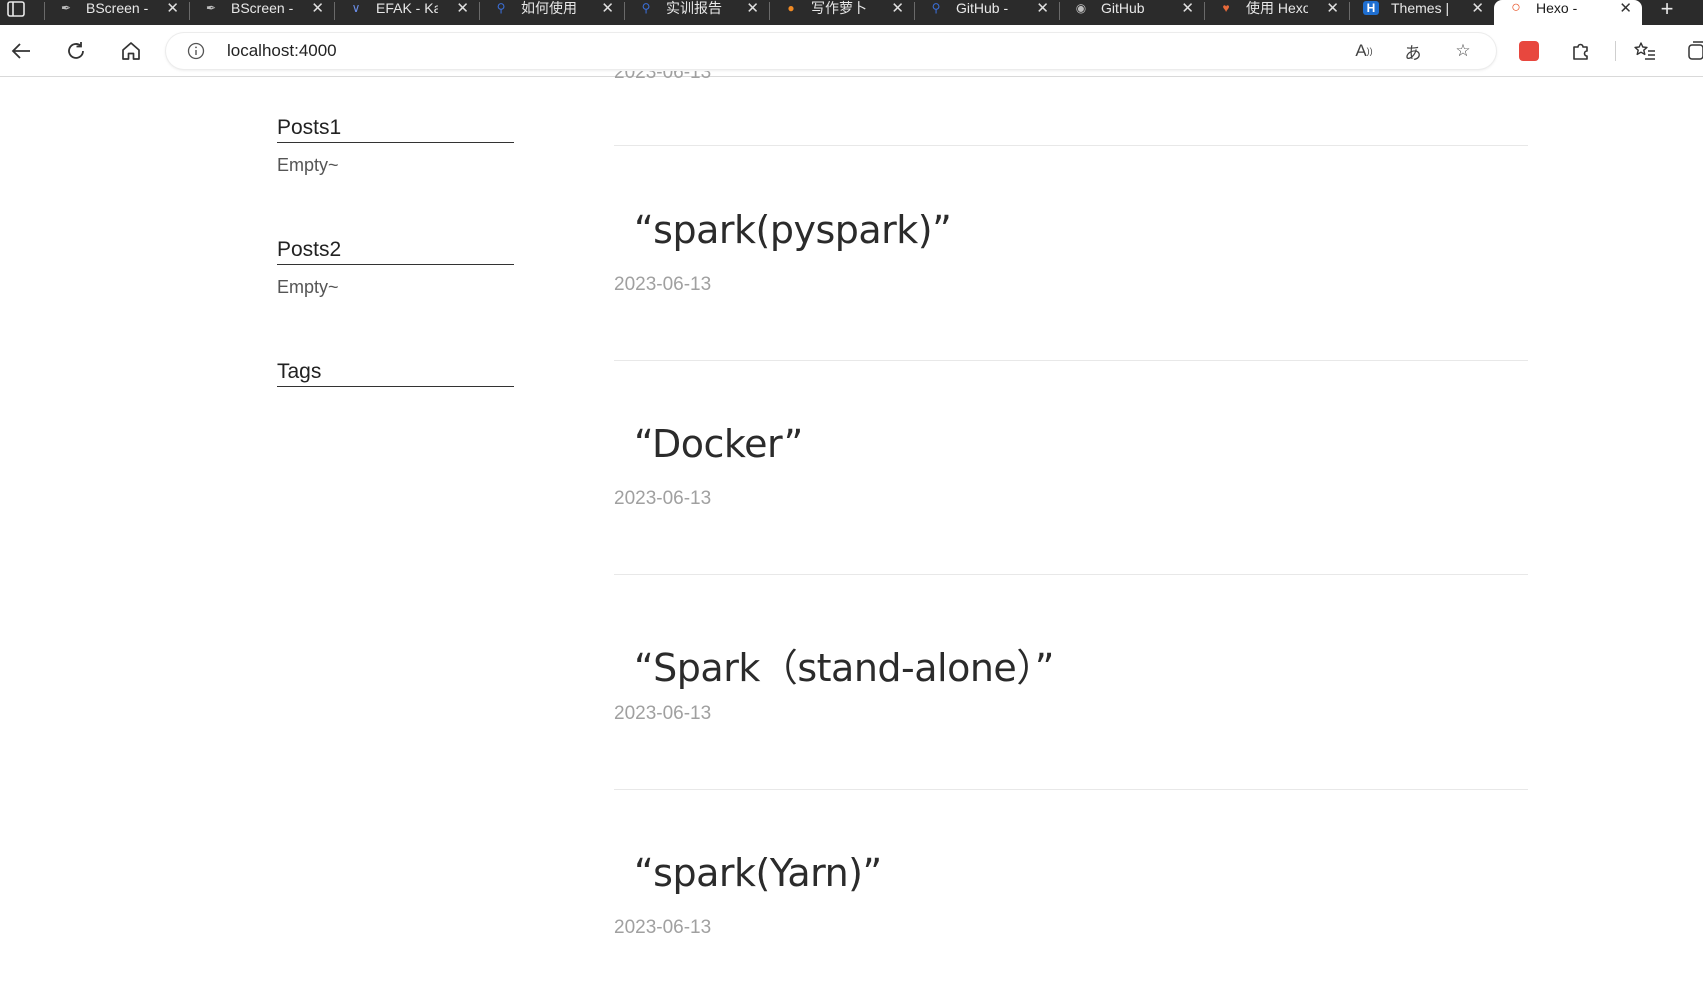 The width and height of the screenshot is (1703, 988). I want to click on widget-posts1: Posts1 Empty~, so click(395, 145).